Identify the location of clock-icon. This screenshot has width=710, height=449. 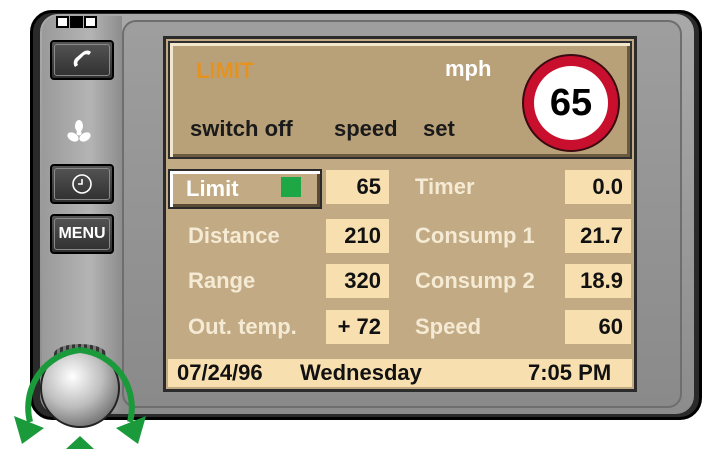
(82, 184).